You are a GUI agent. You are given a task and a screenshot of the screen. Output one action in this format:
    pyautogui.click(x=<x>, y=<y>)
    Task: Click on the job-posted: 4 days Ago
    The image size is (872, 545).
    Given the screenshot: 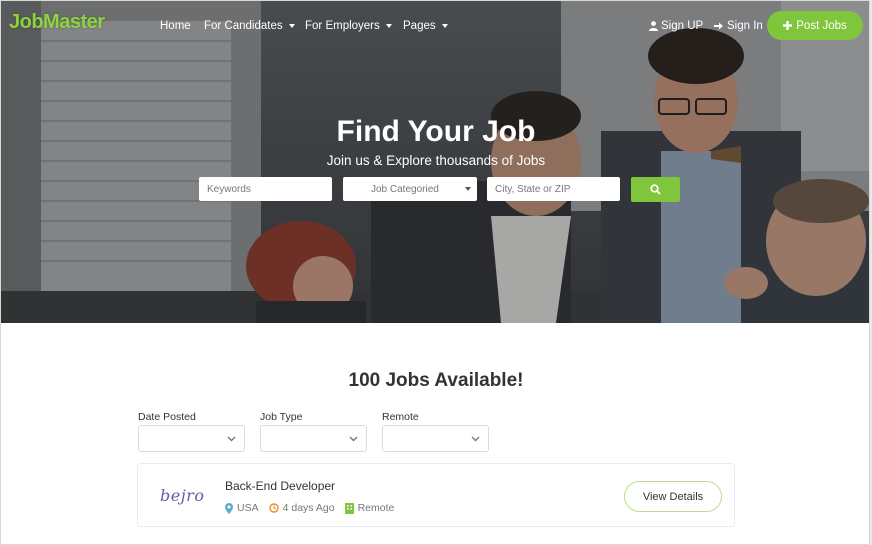 What is the action you would take?
    pyautogui.click(x=301, y=508)
    